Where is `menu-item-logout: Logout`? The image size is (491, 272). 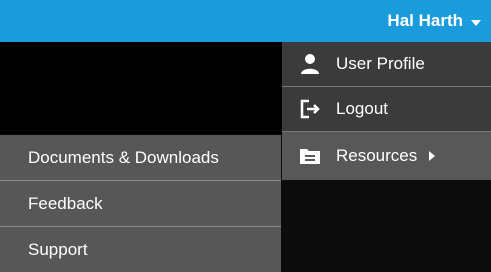
menu-item-logout: Logout is located at coordinates (386, 109).